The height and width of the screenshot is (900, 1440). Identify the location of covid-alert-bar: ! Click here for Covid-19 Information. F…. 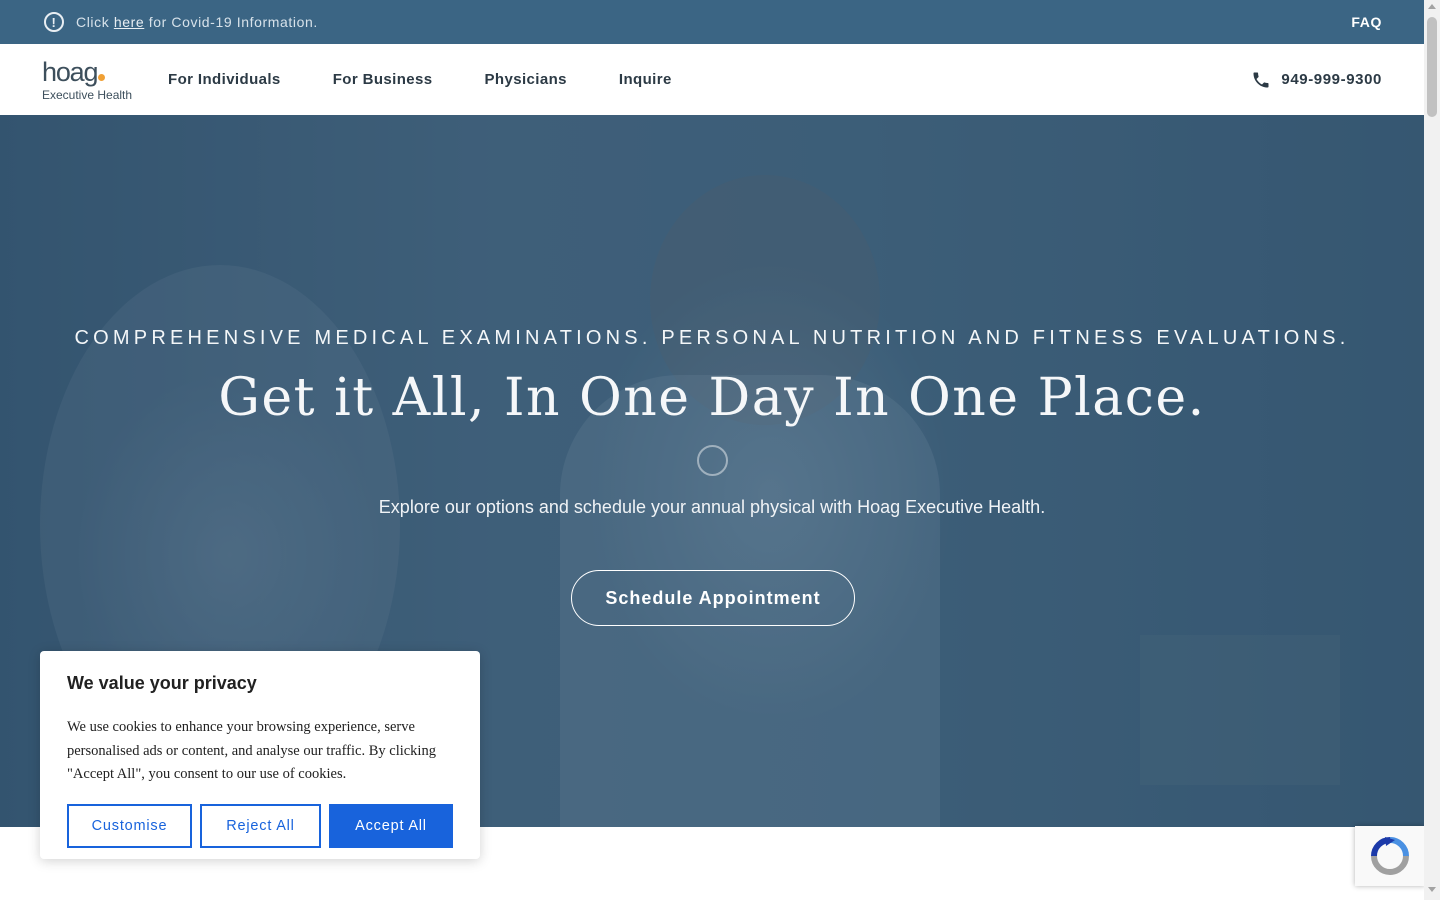
(712, 22).